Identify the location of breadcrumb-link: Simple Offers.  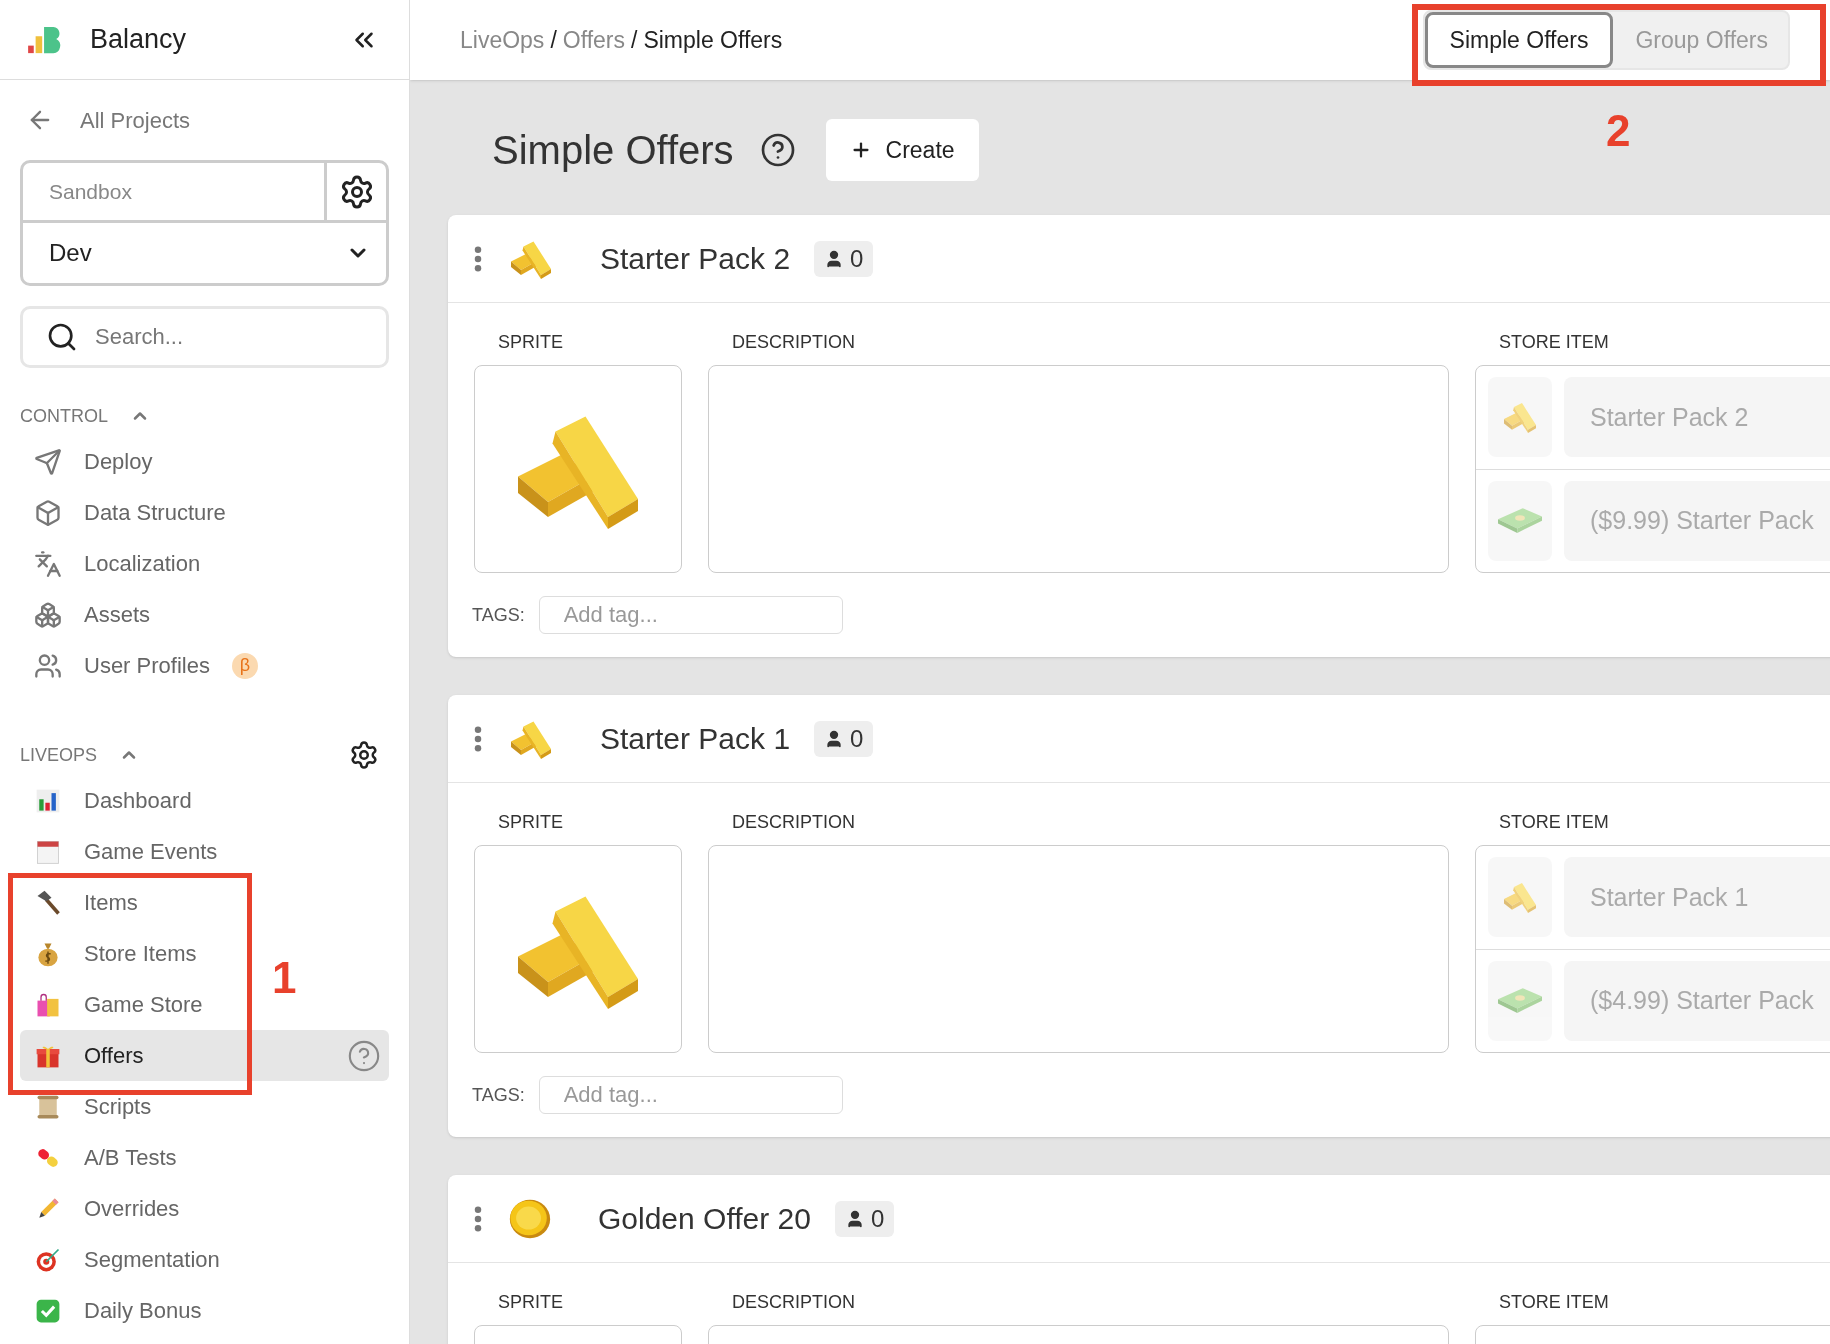
(713, 40).